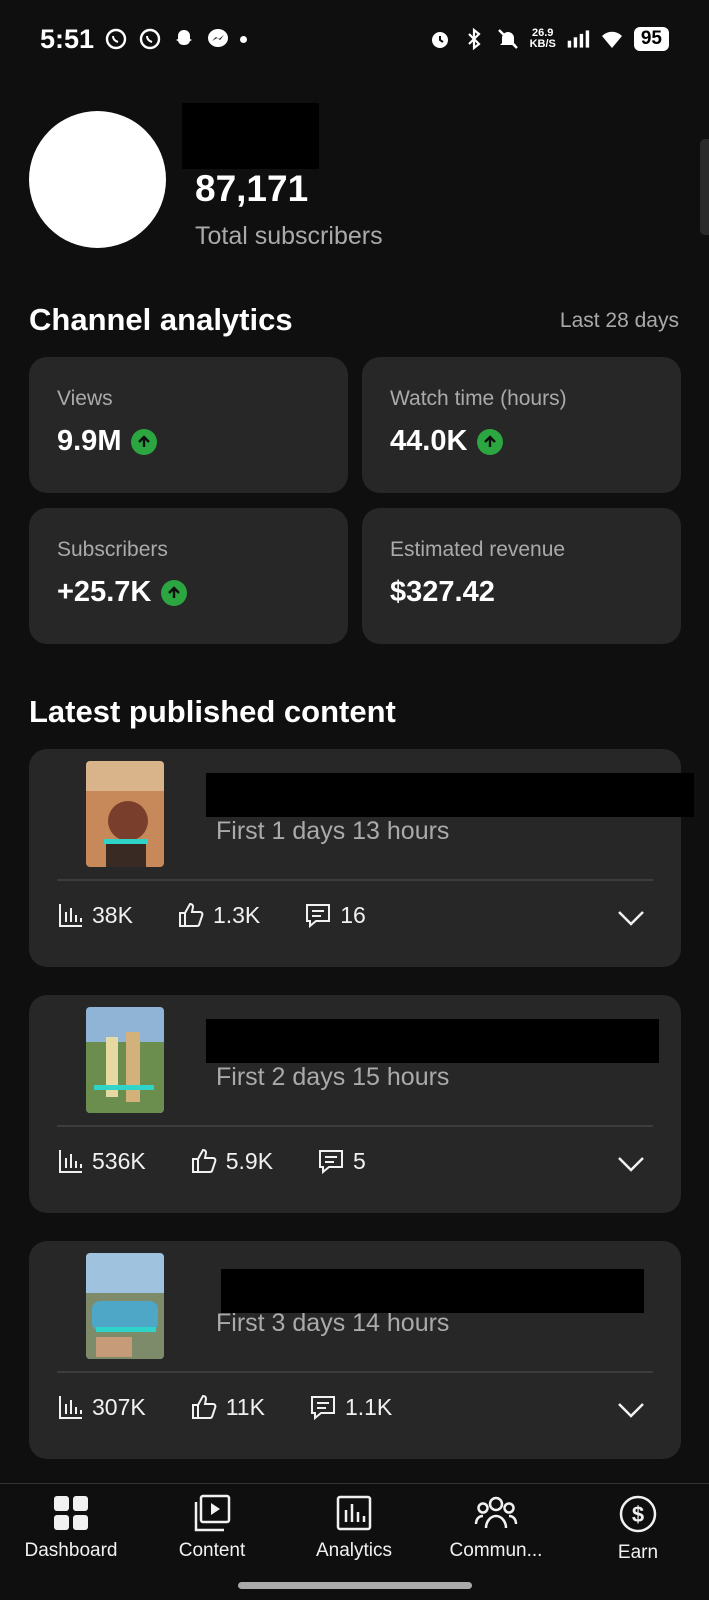  What do you see at coordinates (116, 39) in the screenshot?
I see `whatsapp-icon` at bounding box center [116, 39].